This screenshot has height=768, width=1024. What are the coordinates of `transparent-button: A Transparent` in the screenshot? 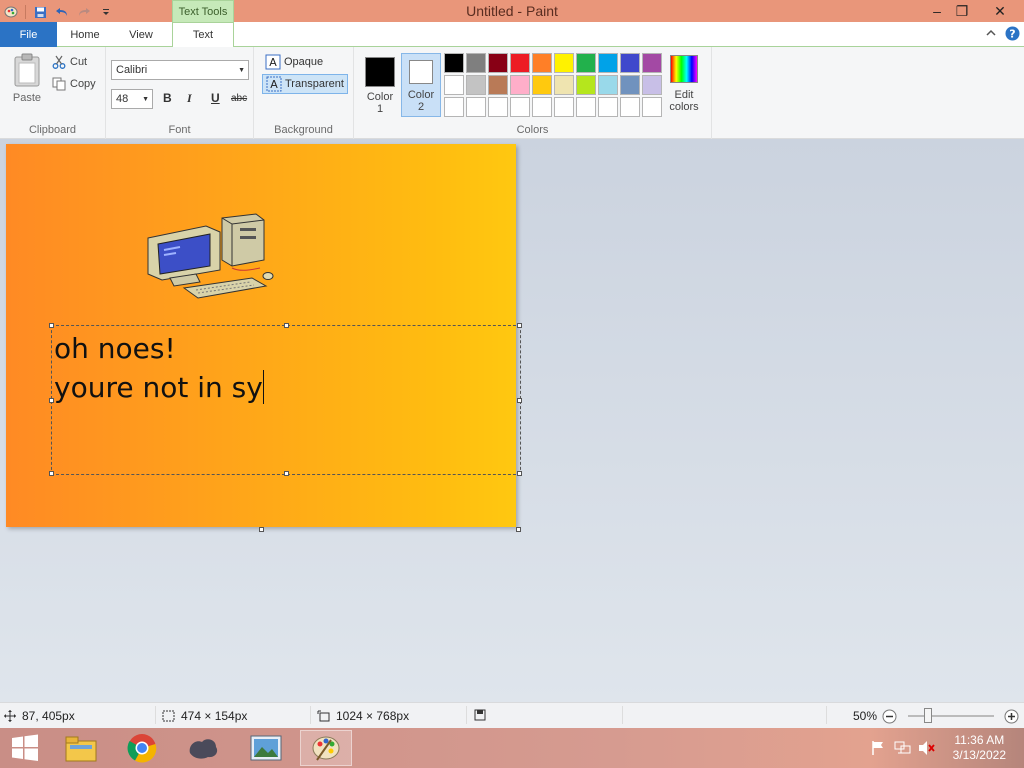 It's located at (305, 84).